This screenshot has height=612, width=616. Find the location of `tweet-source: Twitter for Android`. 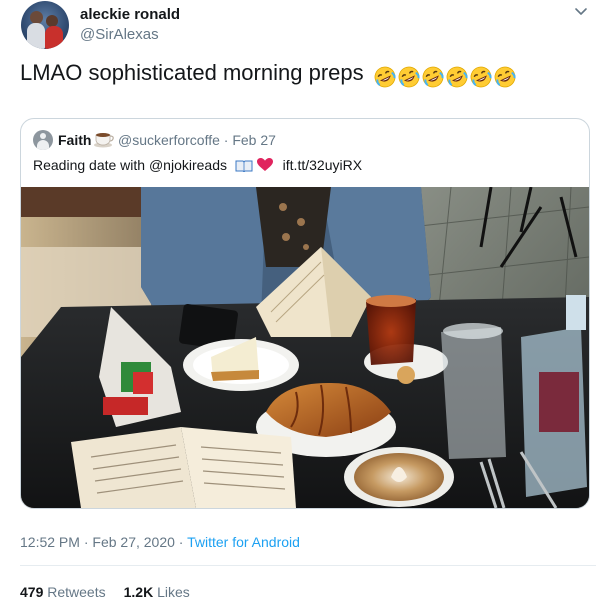

tweet-source: Twitter for Android is located at coordinates (243, 542).